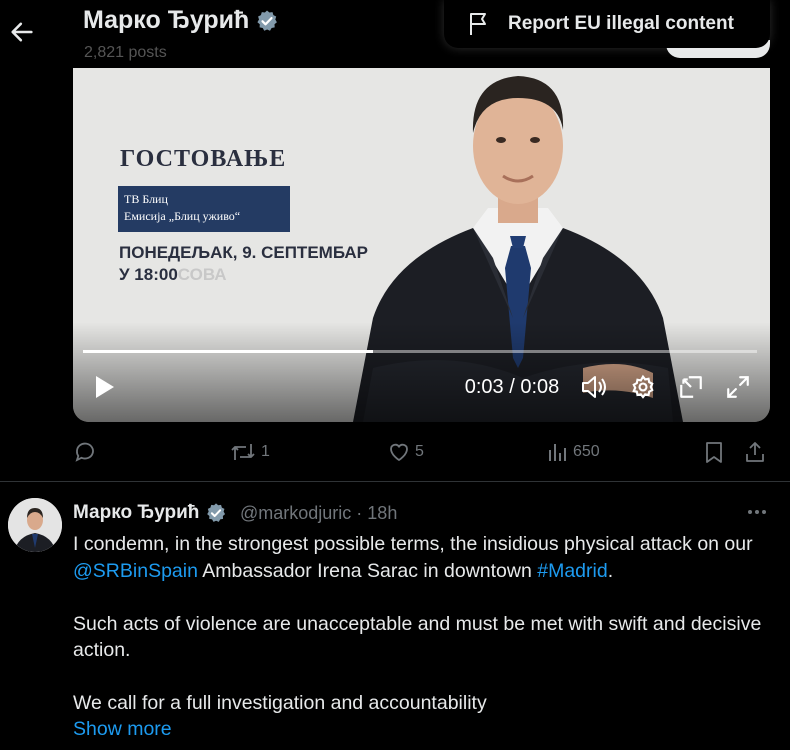  Describe the element at coordinates (136, 513) in the screenshot. I see `tweet-author-text: Марко Ђурић` at that location.